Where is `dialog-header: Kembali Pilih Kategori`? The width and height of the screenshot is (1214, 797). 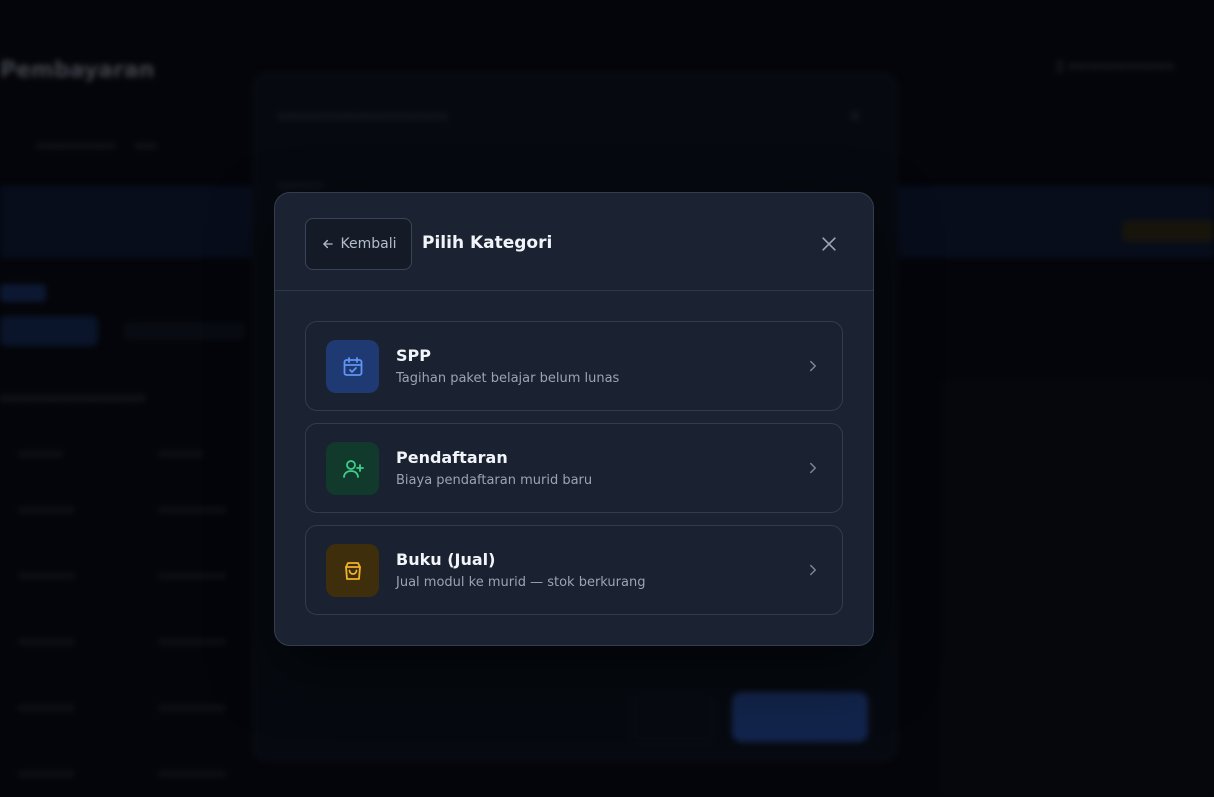
dialog-header: Kembali Pilih Kategori is located at coordinates (574, 242).